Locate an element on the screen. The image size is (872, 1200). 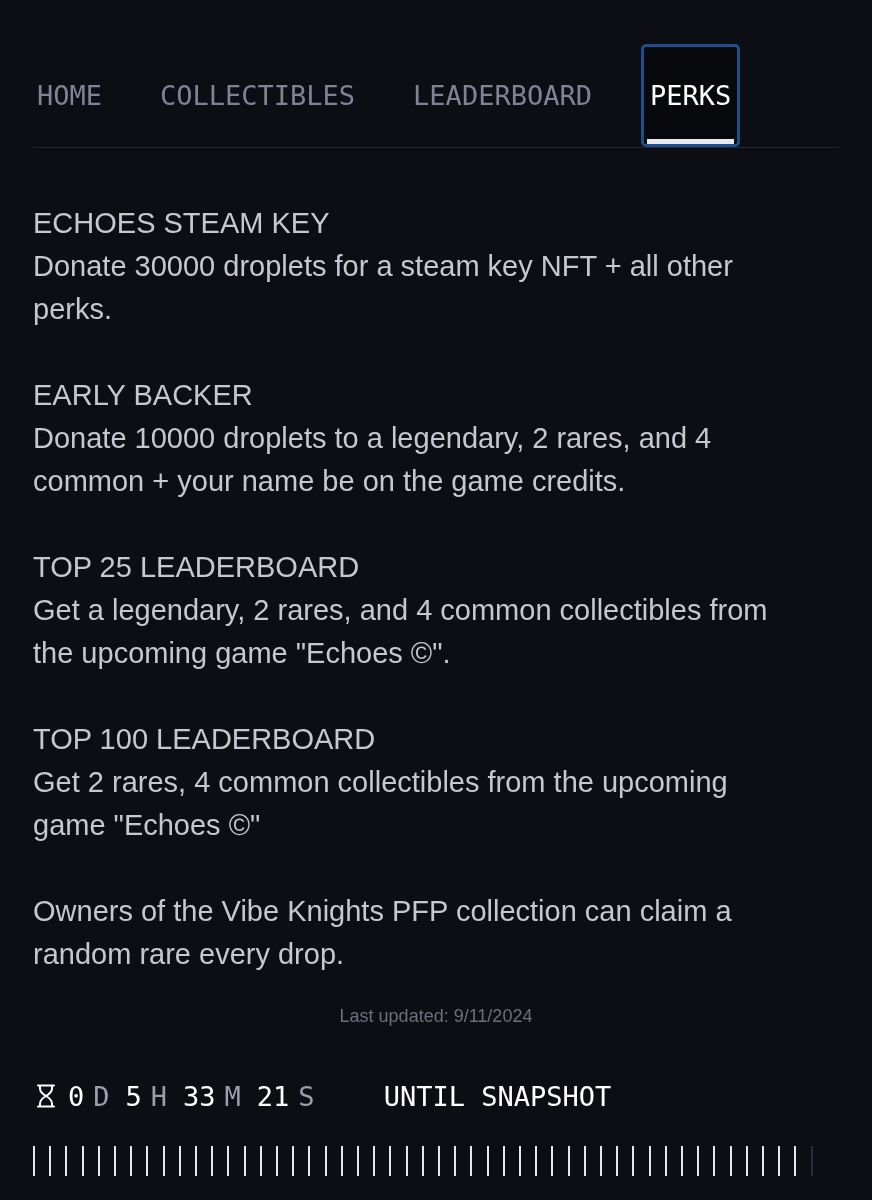
perk-title: TOP 25 LEADERBOARD is located at coordinates (197, 567).